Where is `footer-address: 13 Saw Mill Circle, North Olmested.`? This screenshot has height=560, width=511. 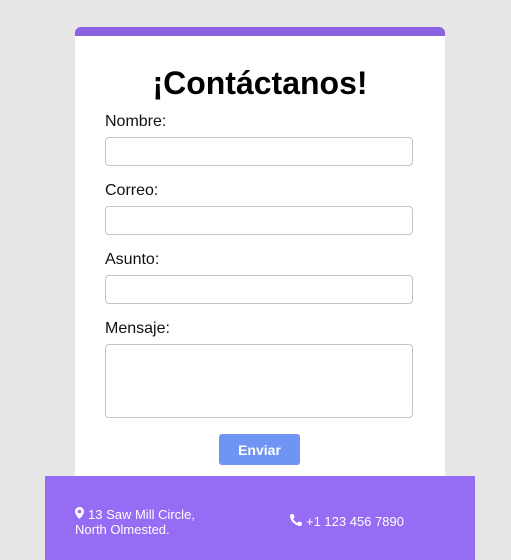
footer-address: 13 Saw Mill Circle, North Olmested. is located at coordinates (135, 522).